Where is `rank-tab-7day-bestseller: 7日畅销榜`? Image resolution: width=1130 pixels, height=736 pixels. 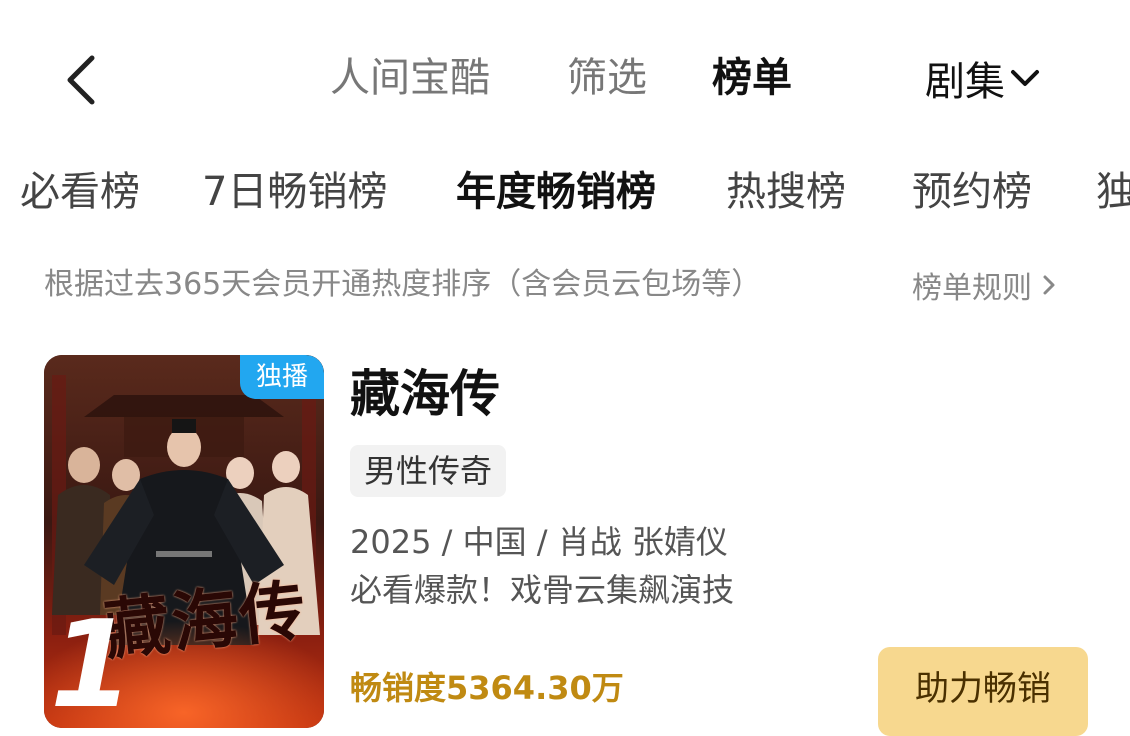
rank-tab-7day-bestseller: 7日畅销榜 is located at coordinates (294, 192).